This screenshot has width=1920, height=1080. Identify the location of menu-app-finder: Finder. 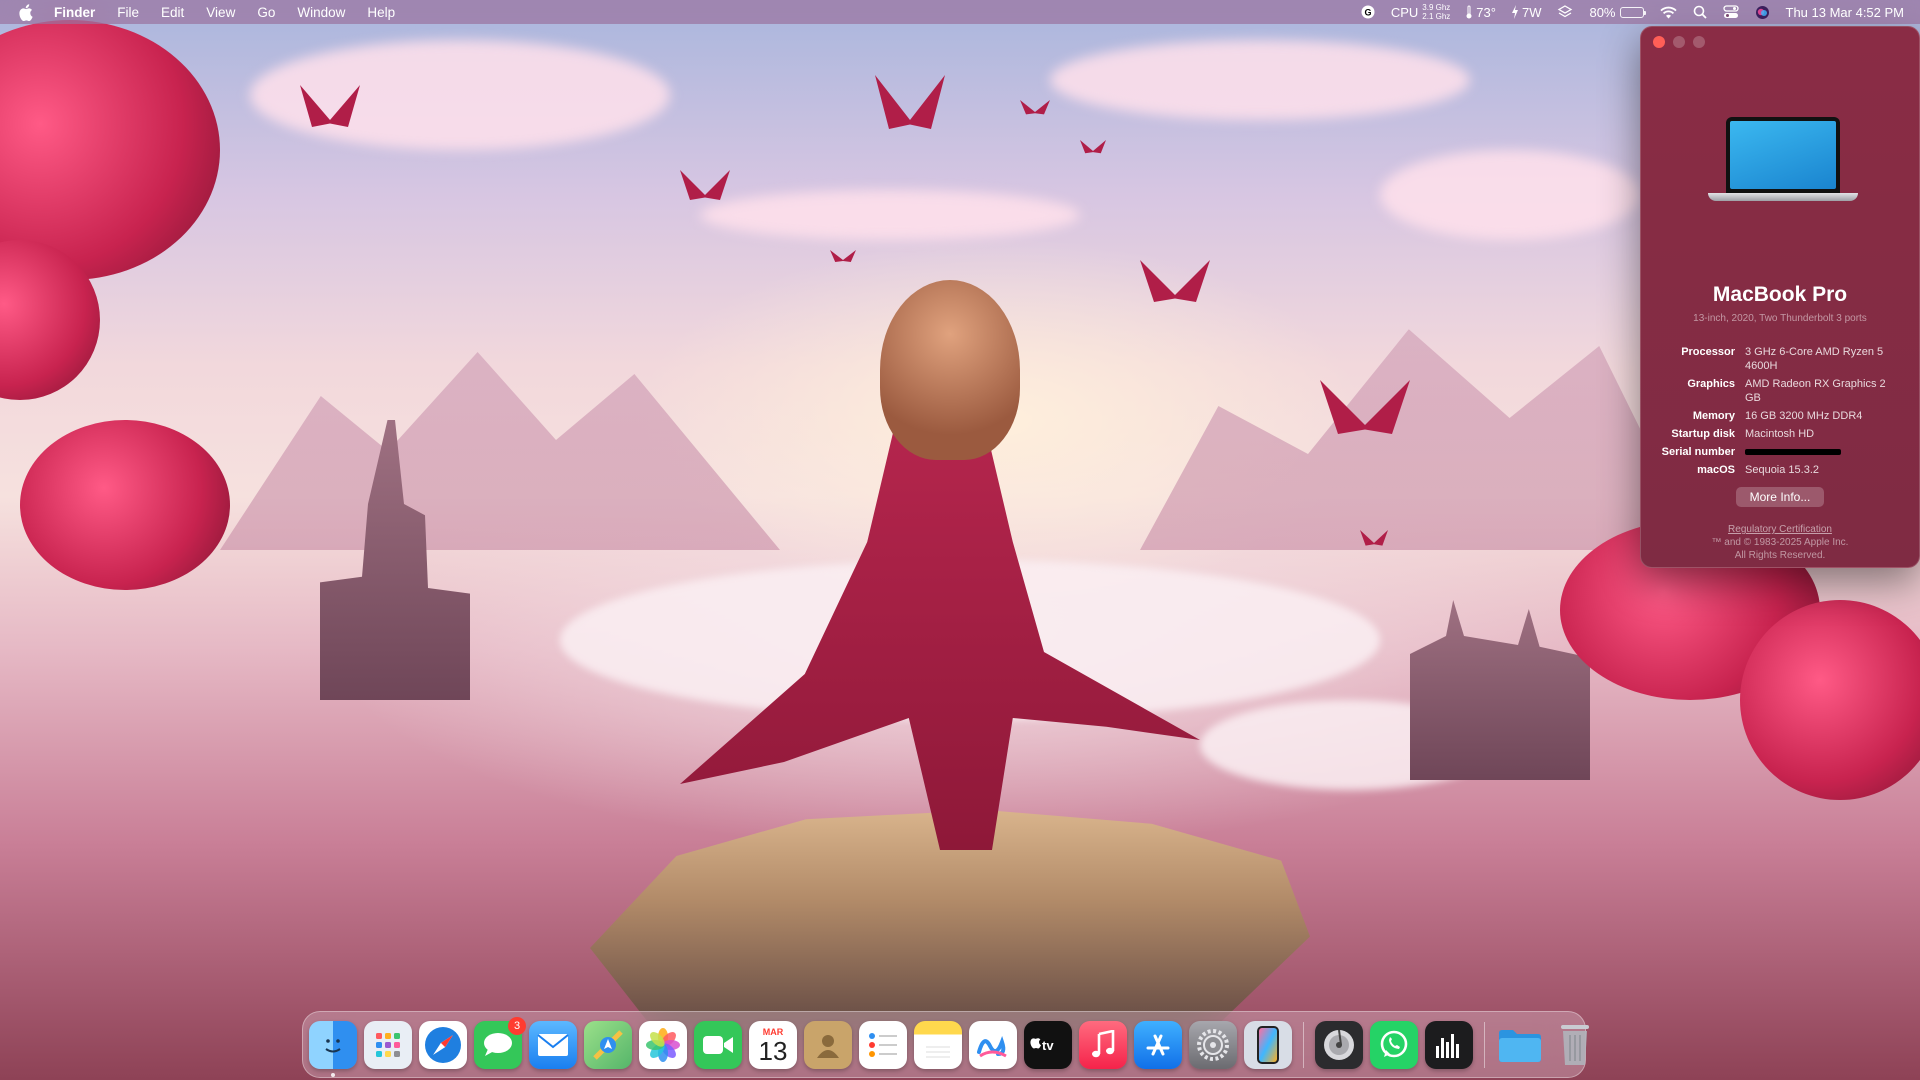
(74, 12).